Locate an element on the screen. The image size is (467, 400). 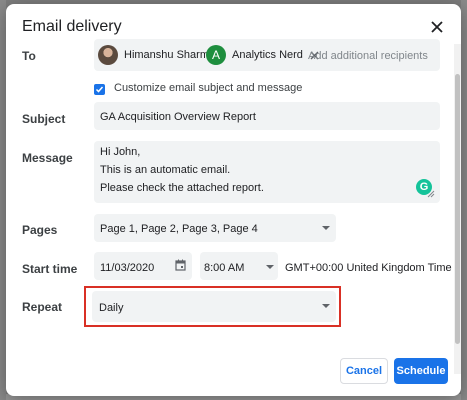
dialog-title: Email delivery is located at coordinates (72, 26).